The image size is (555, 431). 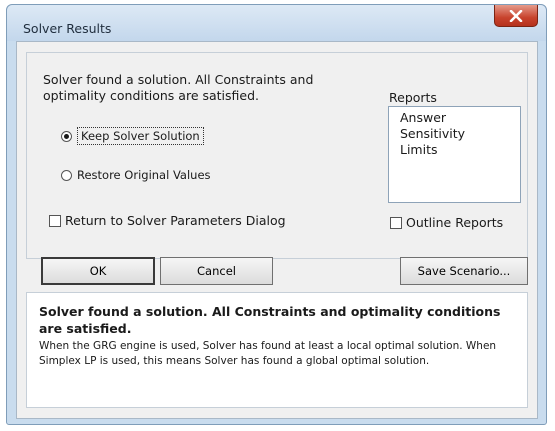 I want to click on keep-solution-option: Keep Solver Solution, so click(x=132, y=136).